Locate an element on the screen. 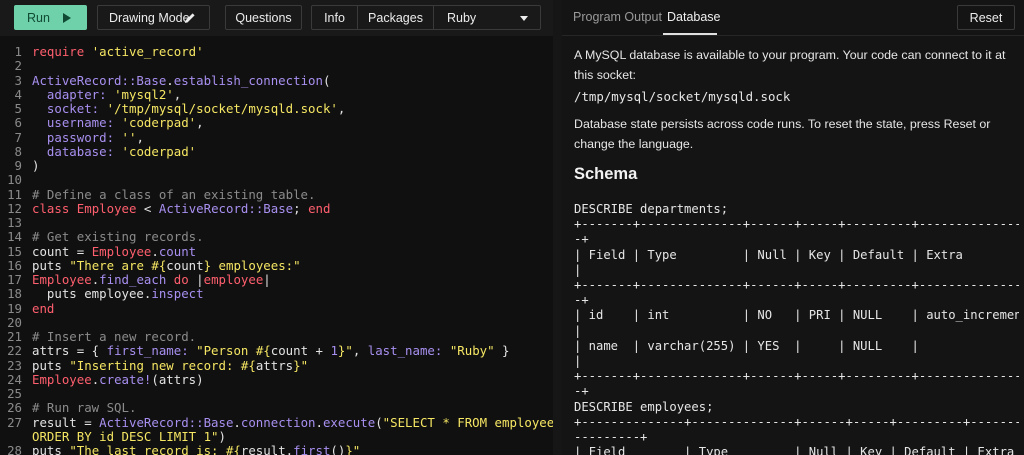  line-number: 7 is located at coordinates (18, 137).